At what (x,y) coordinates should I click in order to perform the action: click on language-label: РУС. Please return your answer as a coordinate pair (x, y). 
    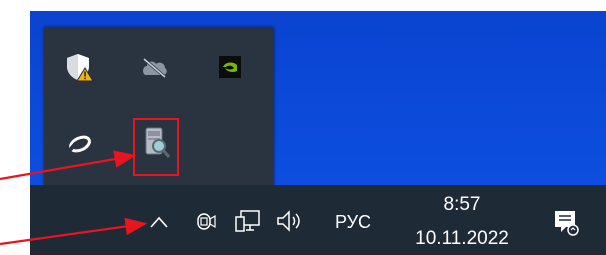
    Looking at the image, I should click on (353, 221).